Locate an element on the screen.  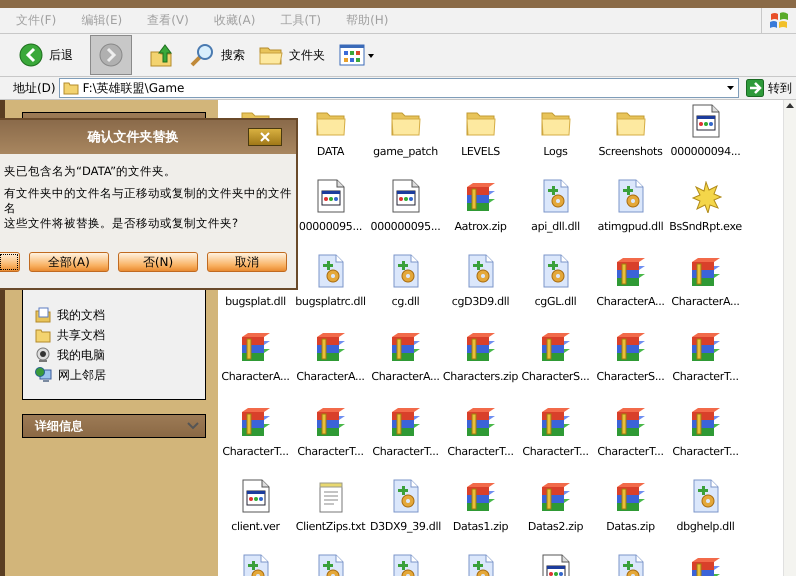
file-name: Datas.zip is located at coordinates (630, 526).